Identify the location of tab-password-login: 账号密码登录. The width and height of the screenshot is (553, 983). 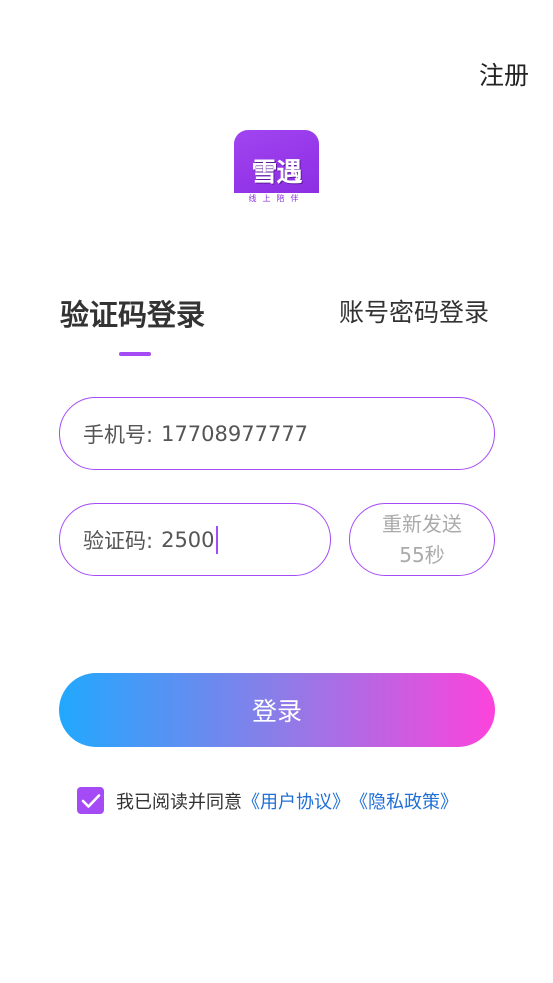
(414, 311).